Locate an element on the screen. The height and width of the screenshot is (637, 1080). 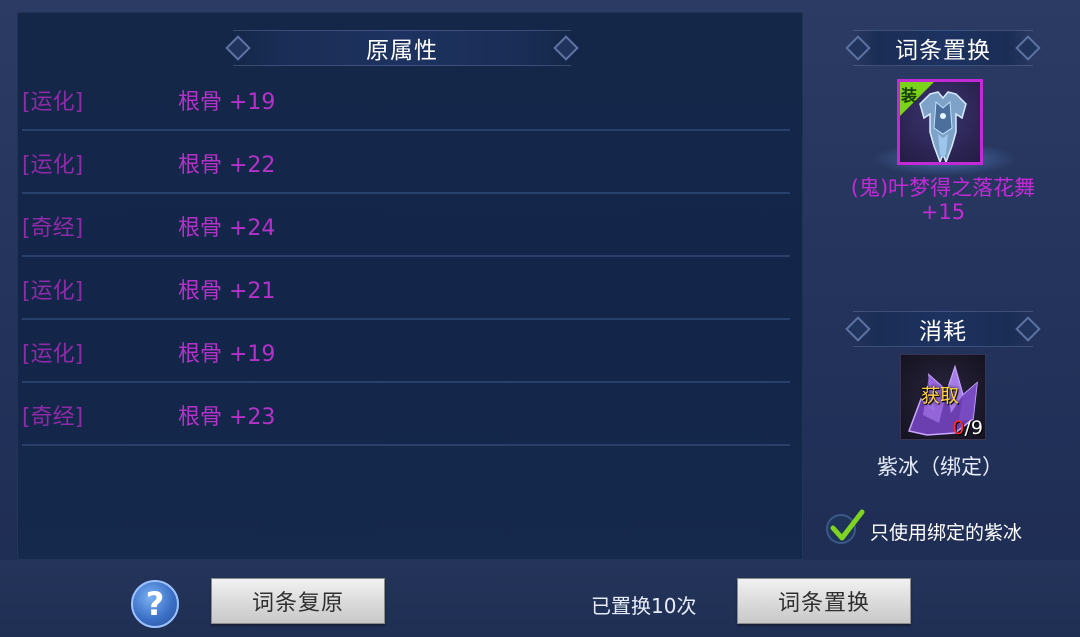
material-have: 0 is located at coordinates (958, 428).